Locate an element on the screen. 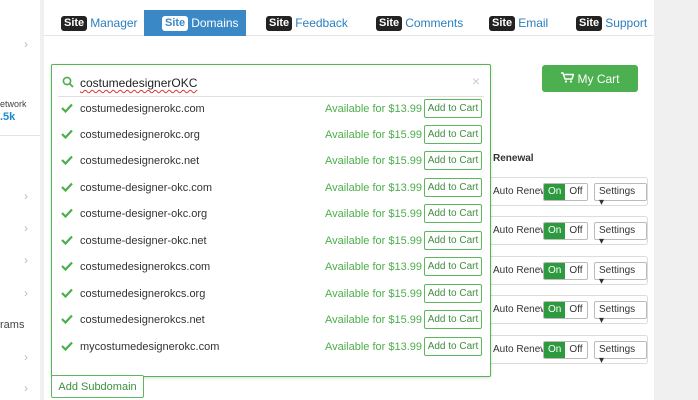 This screenshot has height=400, width=698. tab-site-feedback: Site Feedback is located at coordinates (307, 23).